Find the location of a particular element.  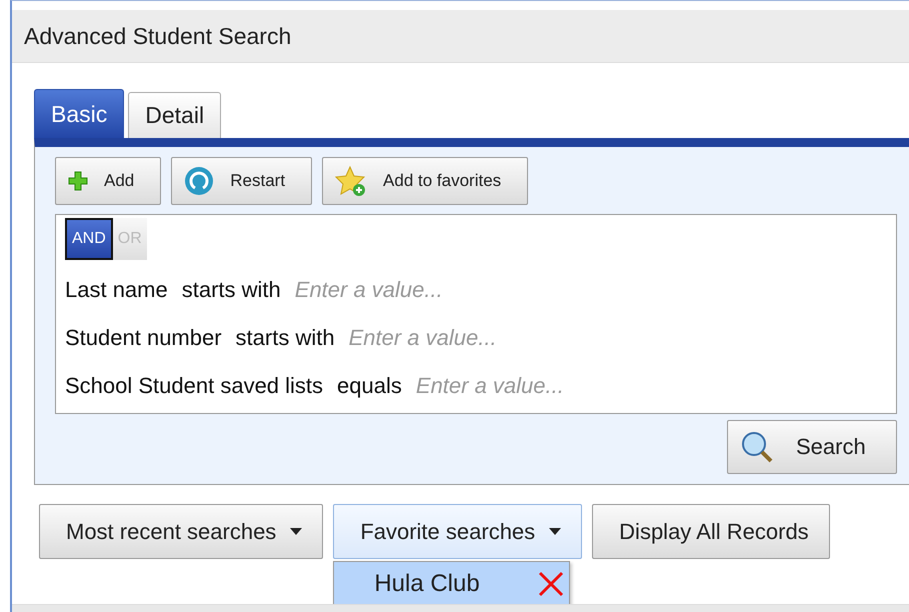

delete-icon is located at coordinates (551, 584).